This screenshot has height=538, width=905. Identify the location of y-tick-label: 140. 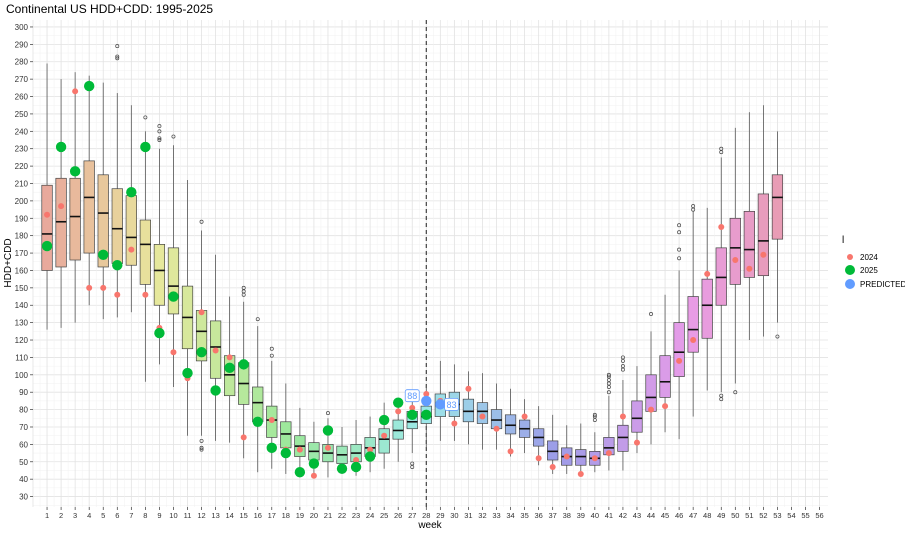
(22, 305).